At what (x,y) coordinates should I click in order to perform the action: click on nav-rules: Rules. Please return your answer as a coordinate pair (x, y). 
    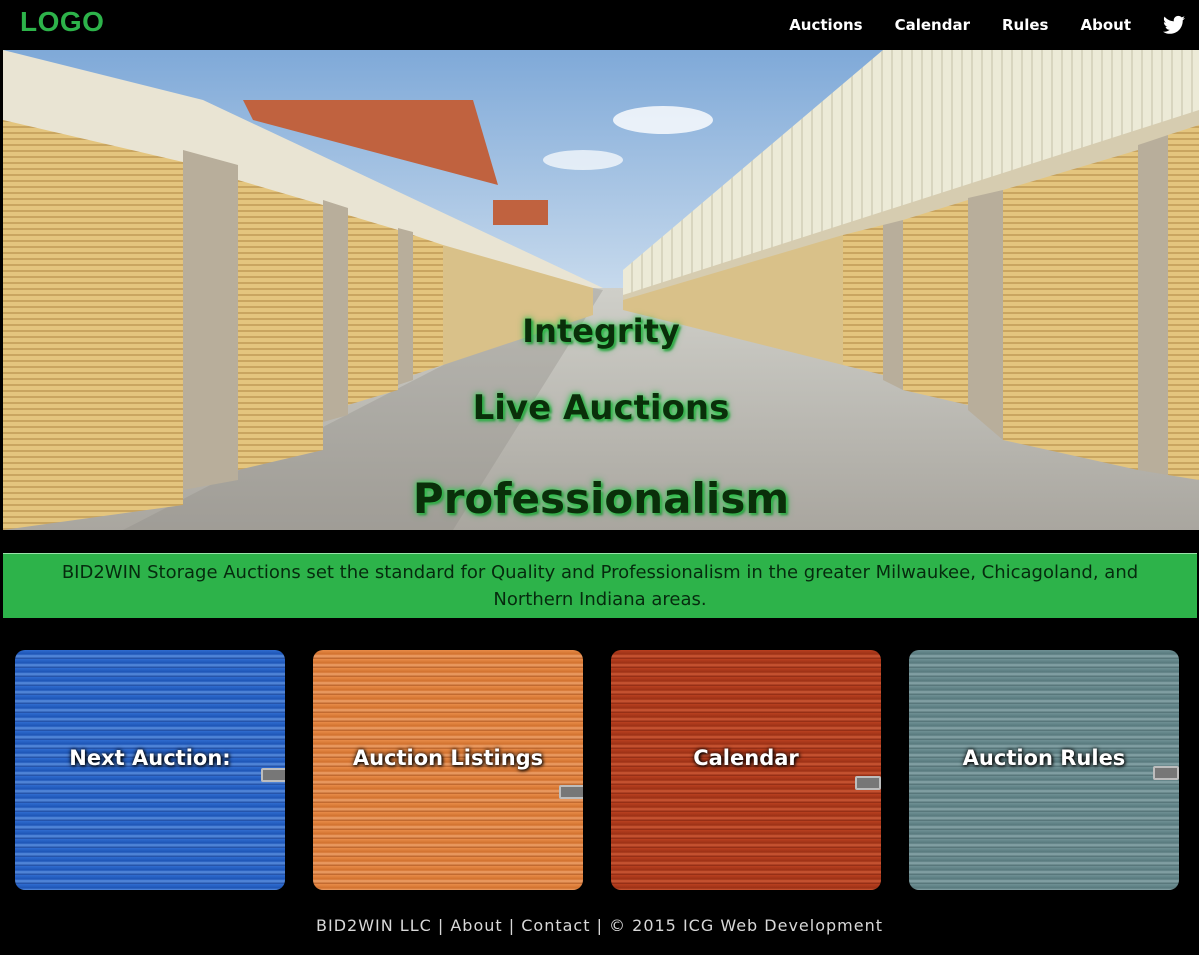
    Looking at the image, I should click on (1025, 25).